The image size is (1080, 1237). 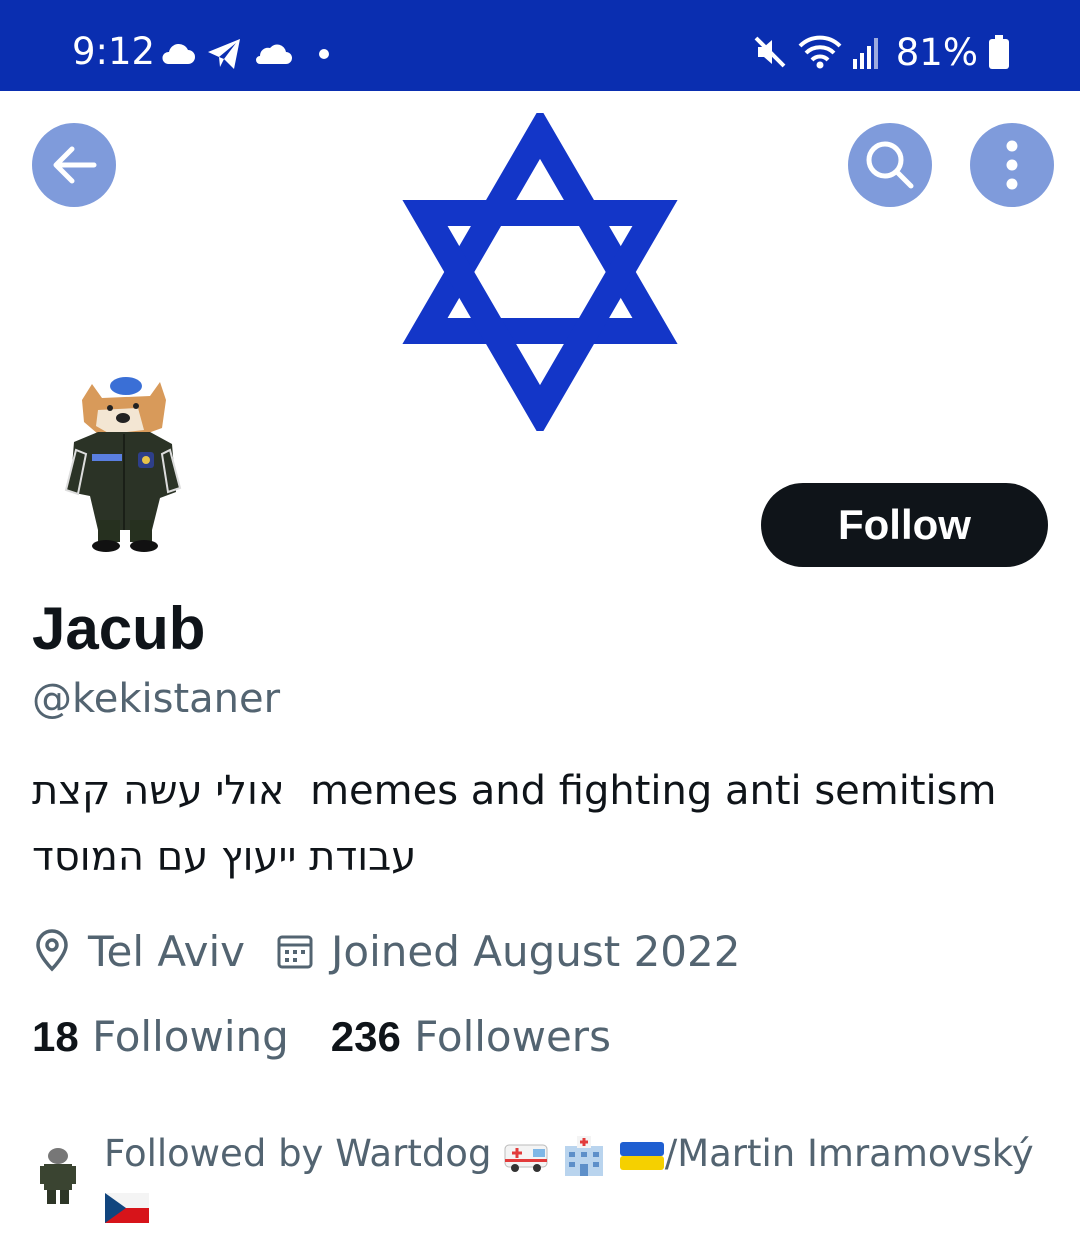 What do you see at coordinates (114, 51) in the screenshot?
I see `status-time: 9:12` at bounding box center [114, 51].